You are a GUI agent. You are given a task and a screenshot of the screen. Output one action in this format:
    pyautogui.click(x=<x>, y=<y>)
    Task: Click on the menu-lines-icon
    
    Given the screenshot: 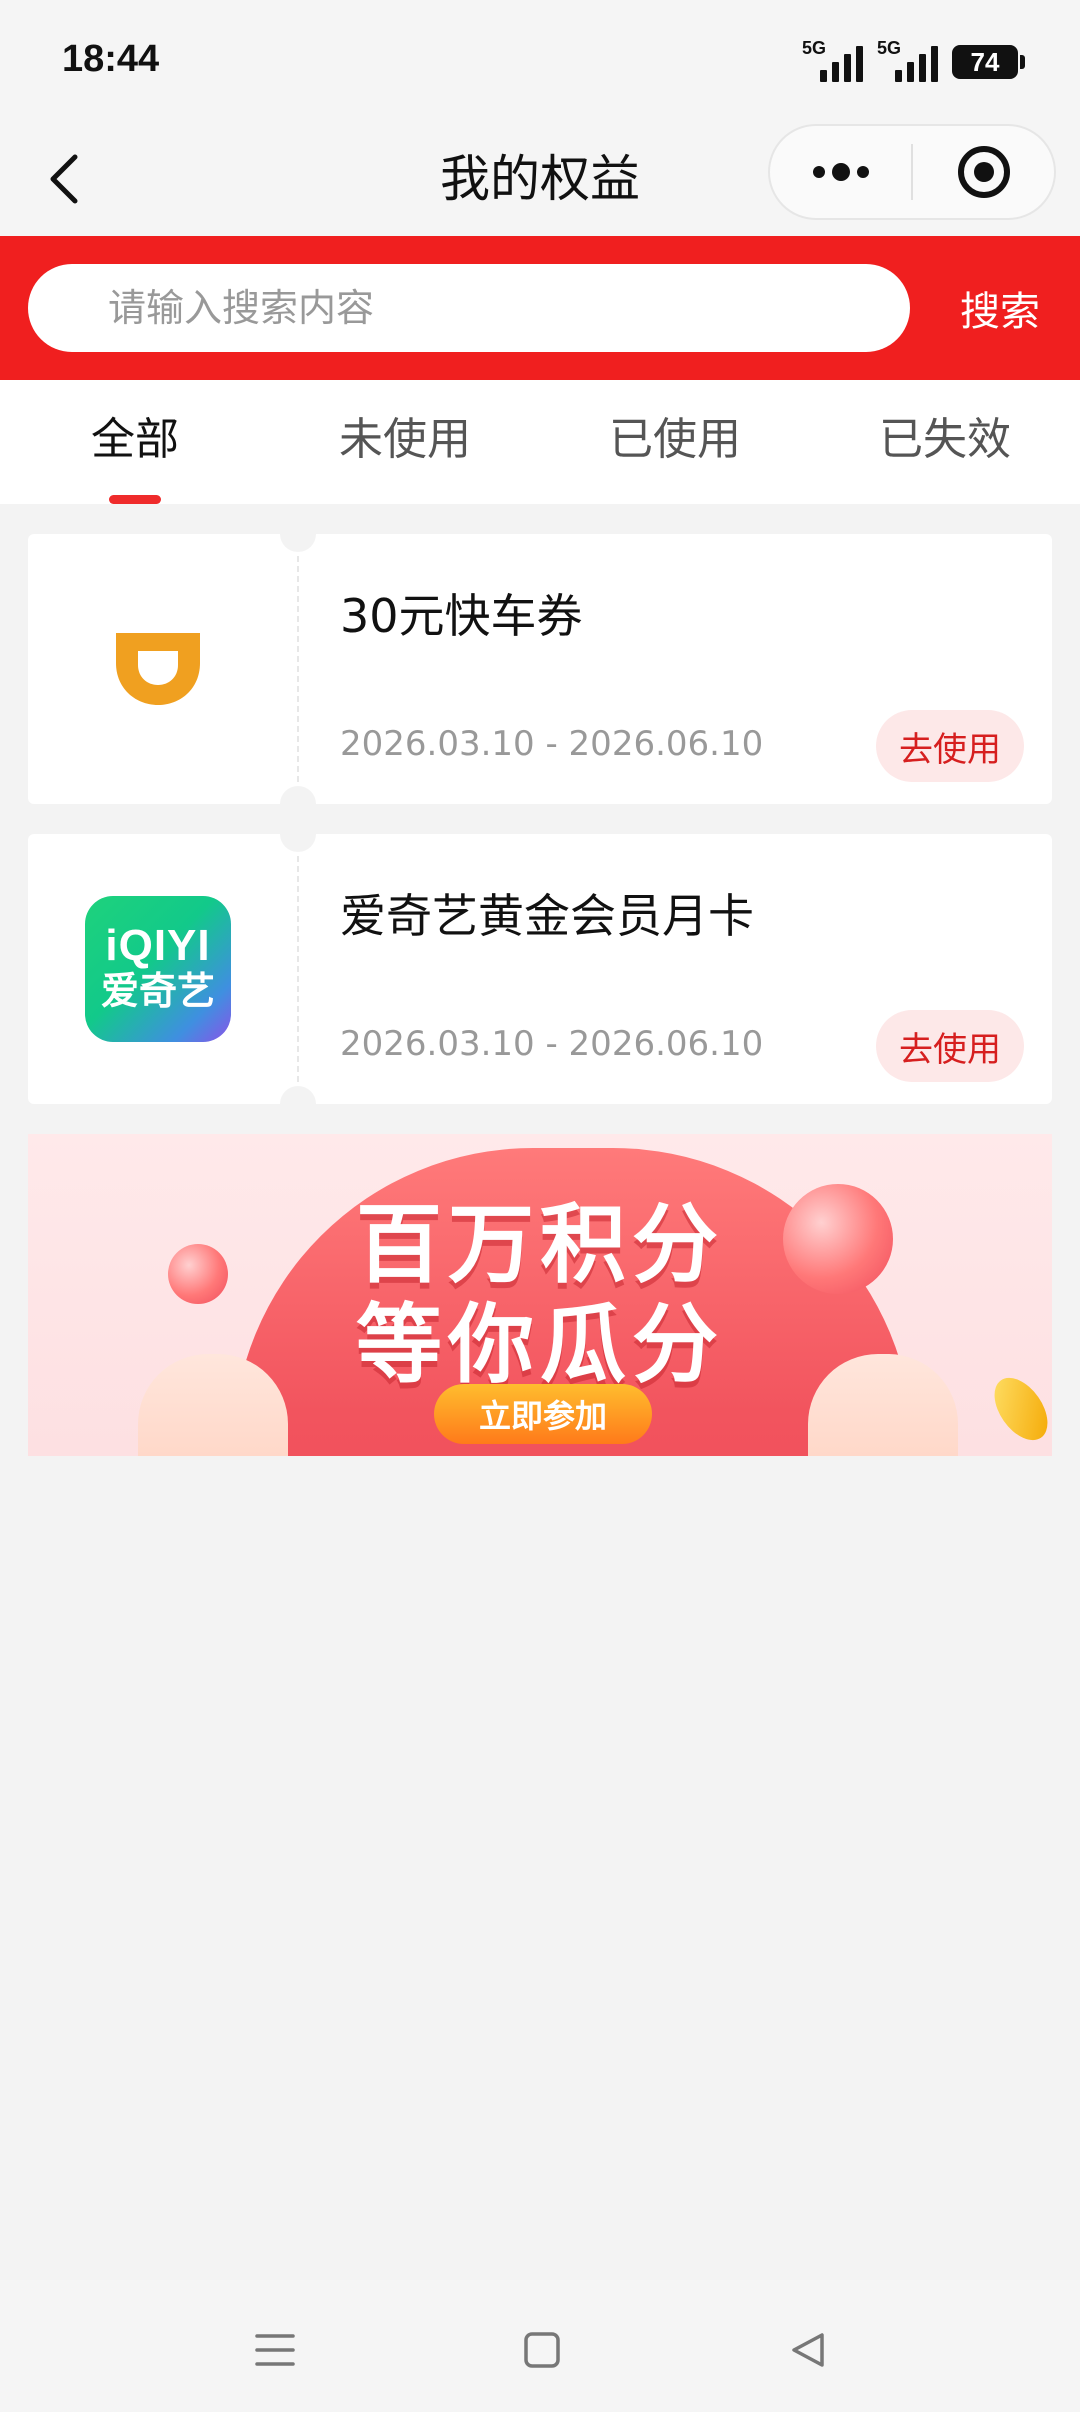 What is the action you would take?
    pyautogui.click(x=275, y=2350)
    